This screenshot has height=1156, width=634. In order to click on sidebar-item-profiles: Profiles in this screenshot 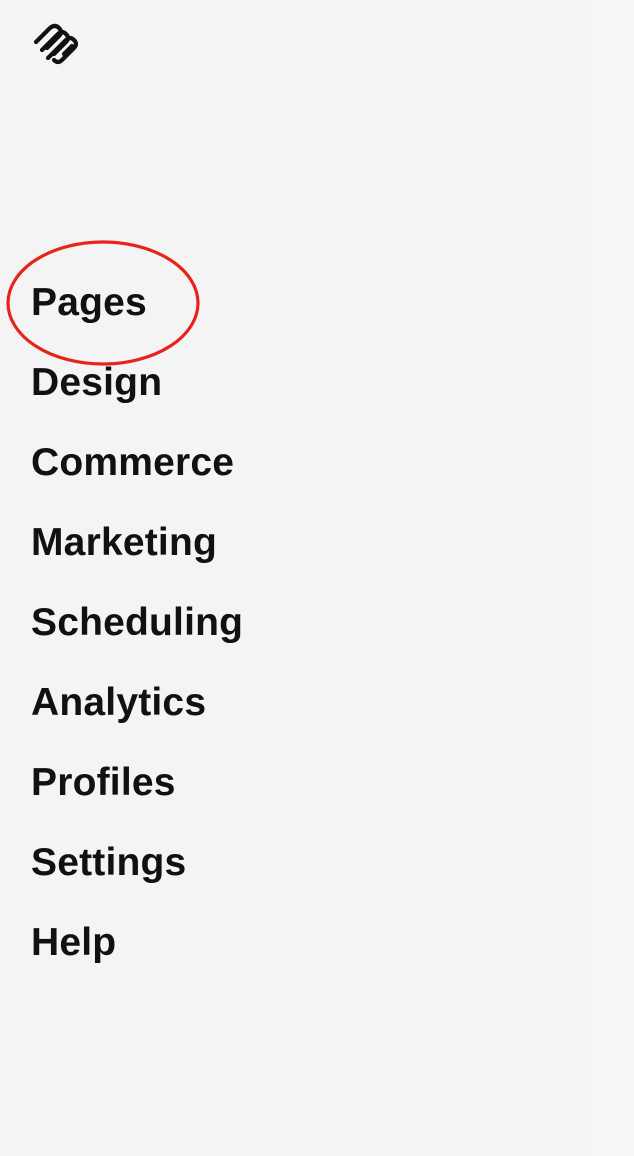, I will do `click(137, 790)`.